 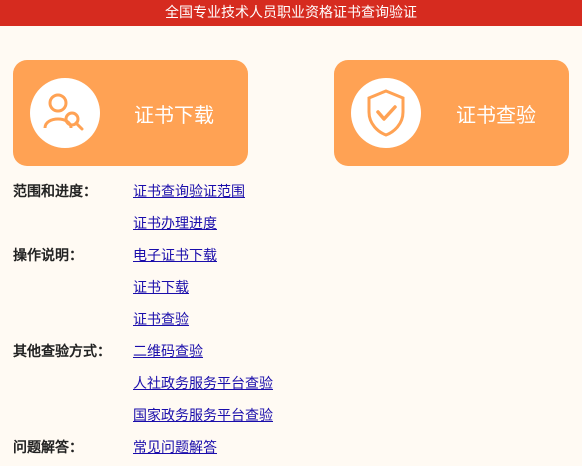 I want to click on certificate-download-card: 证书下载, so click(x=130, y=113).